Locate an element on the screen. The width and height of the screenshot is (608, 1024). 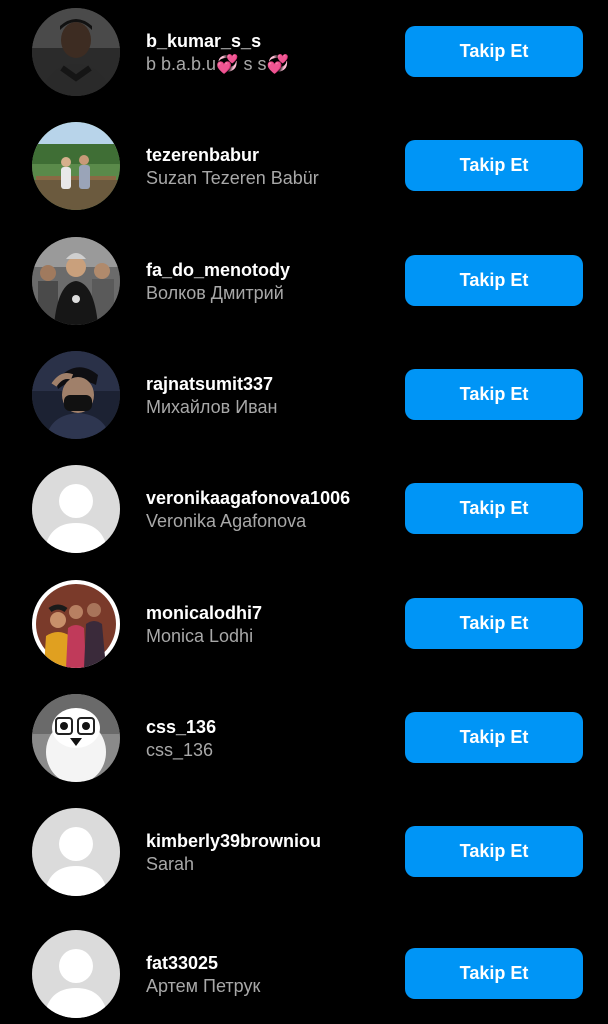
list-item: kimberly39browniou Sarah Takip Et is located at coordinates (304, 853).